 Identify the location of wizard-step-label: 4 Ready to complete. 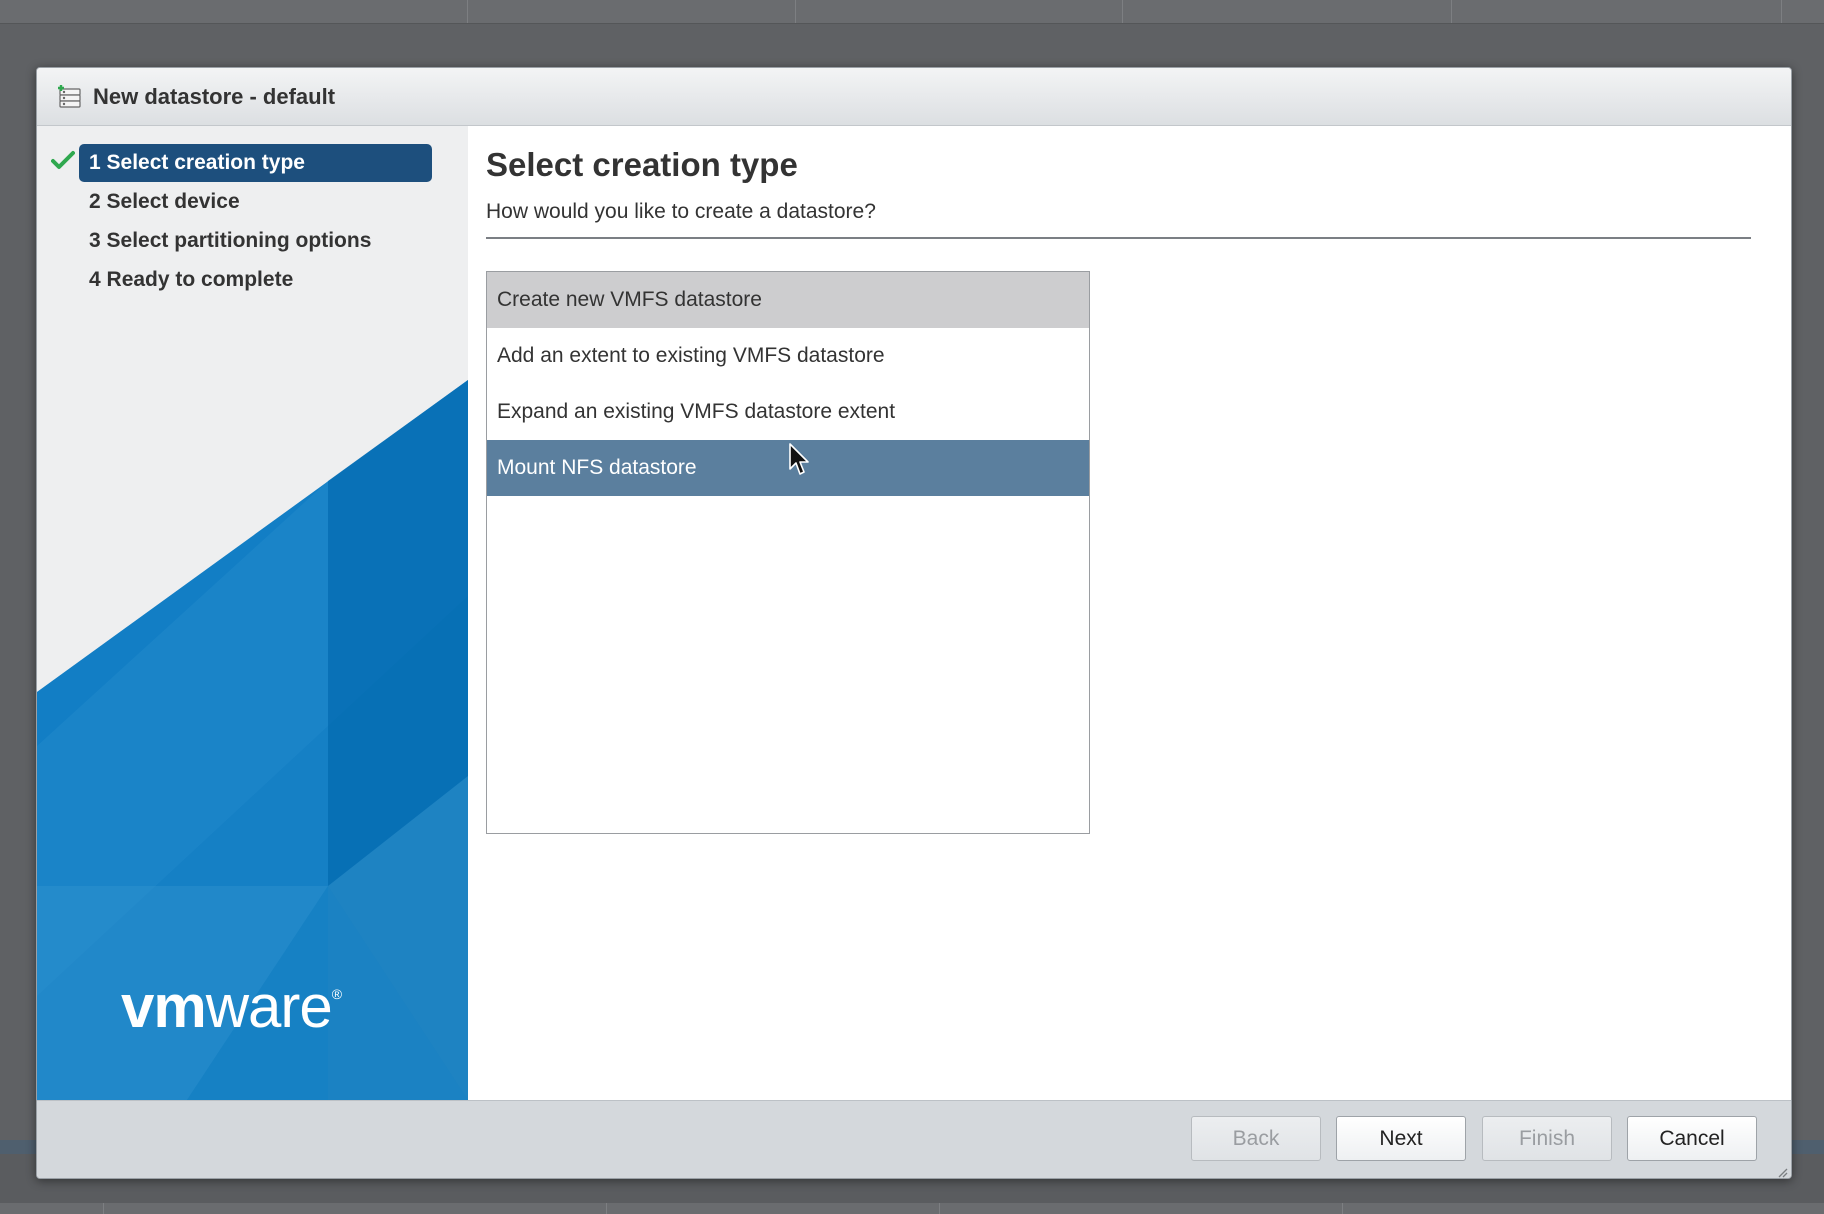
(255, 280).